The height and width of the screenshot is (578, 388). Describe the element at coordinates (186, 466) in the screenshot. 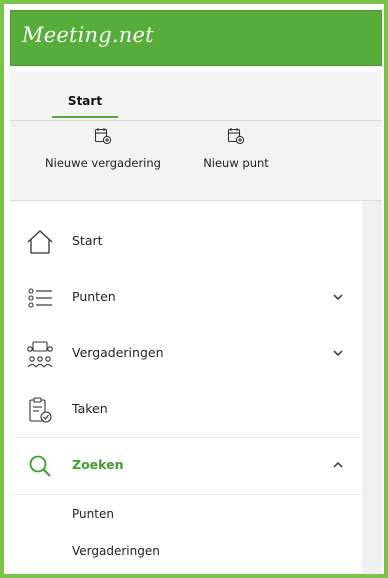

I see `sidebar-item-zoeken: Zoeken` at that location.